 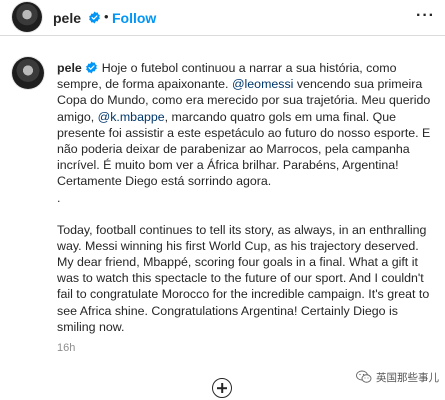 What do you see at coordinates (92, 67) in the screenshot?
I see `caption-verified-icon` at bounding box center [92, 67].